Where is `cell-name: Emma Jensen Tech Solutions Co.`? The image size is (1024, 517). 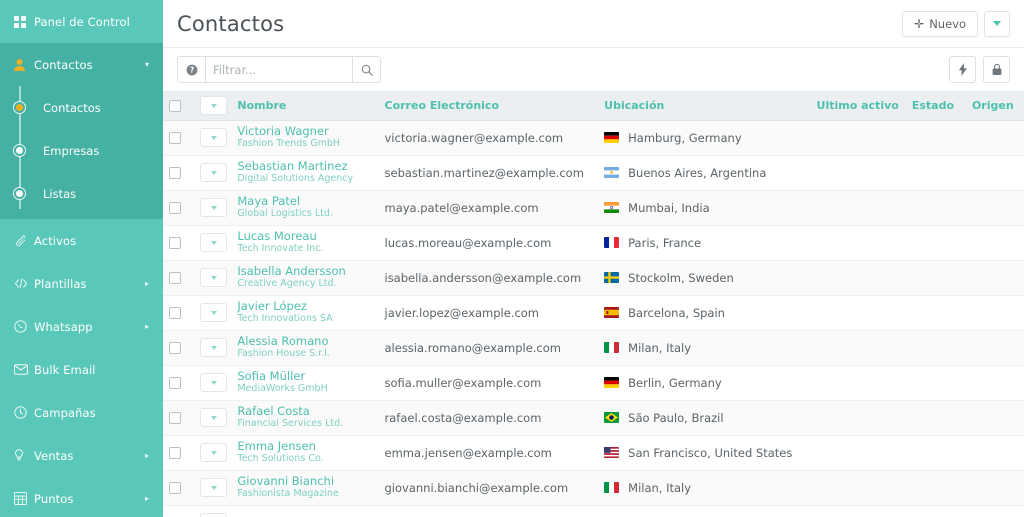
cell-name: Emma Jensen Tech Solutions Co. is located at coordinates (305, 453).